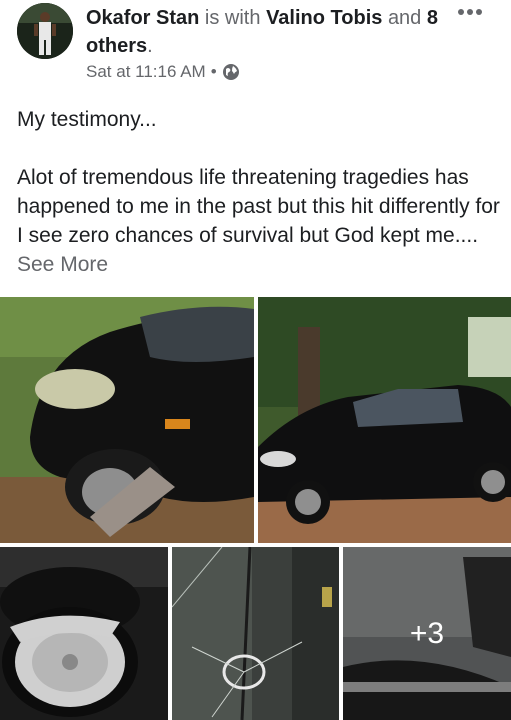 The image size is (511, 720). What do you see at coordinates (404, 18) in the screenshot?
I see `and-text: and` at bounding box center [404, 18].